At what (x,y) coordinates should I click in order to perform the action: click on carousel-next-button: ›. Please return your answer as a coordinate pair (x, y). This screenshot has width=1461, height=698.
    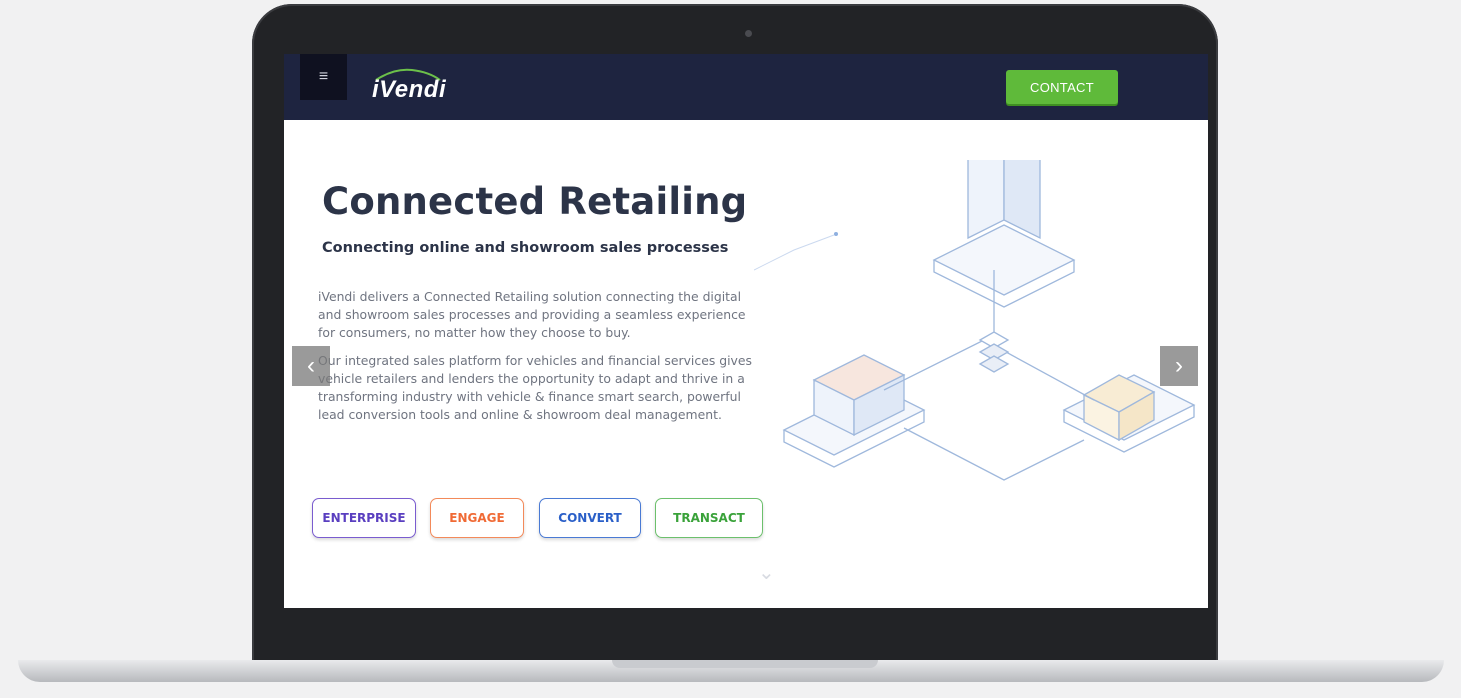
    Looking at the image, I should click on (1179, 366).